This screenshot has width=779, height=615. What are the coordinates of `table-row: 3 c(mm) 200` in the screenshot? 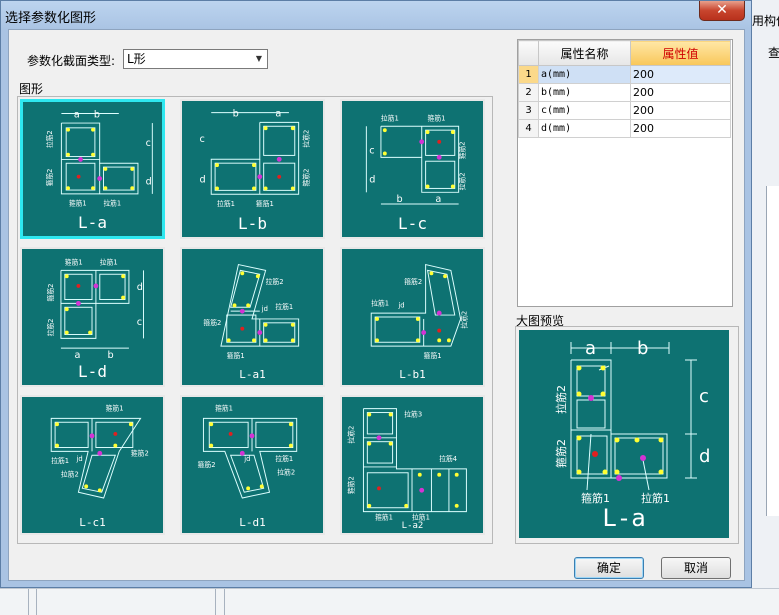 It's located at (624, 110).